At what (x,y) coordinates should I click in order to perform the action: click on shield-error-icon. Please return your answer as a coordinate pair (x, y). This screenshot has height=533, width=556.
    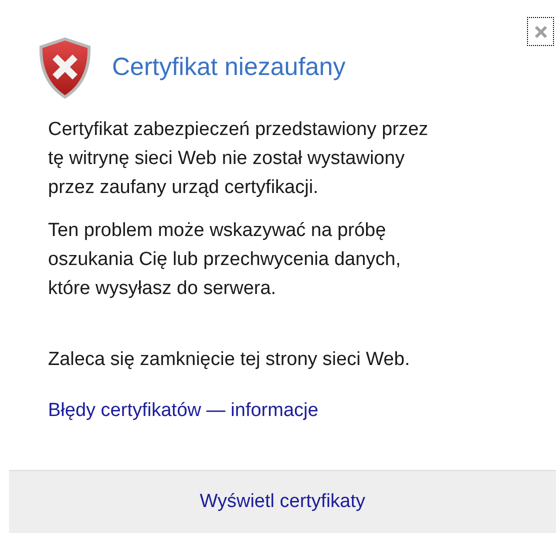
    Looking at the image, I should click on (65, 68).